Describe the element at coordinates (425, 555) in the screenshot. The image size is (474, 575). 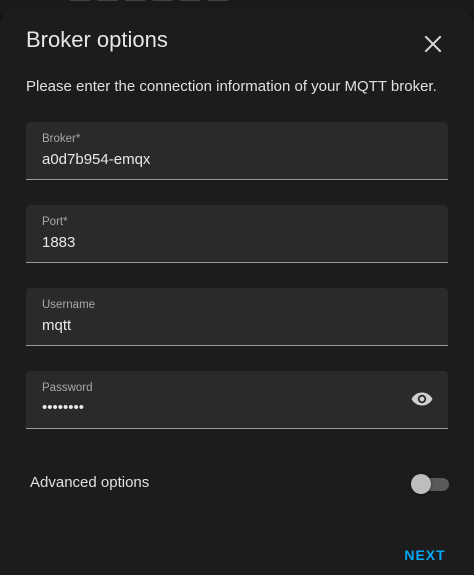
I see `next-button: NEXT` at that location.